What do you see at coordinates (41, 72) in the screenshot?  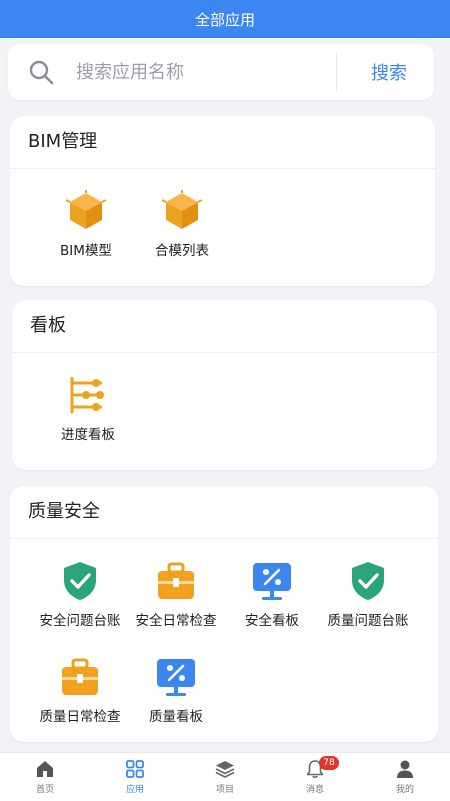 I see `search-icon` at bounding box center [41, 72].